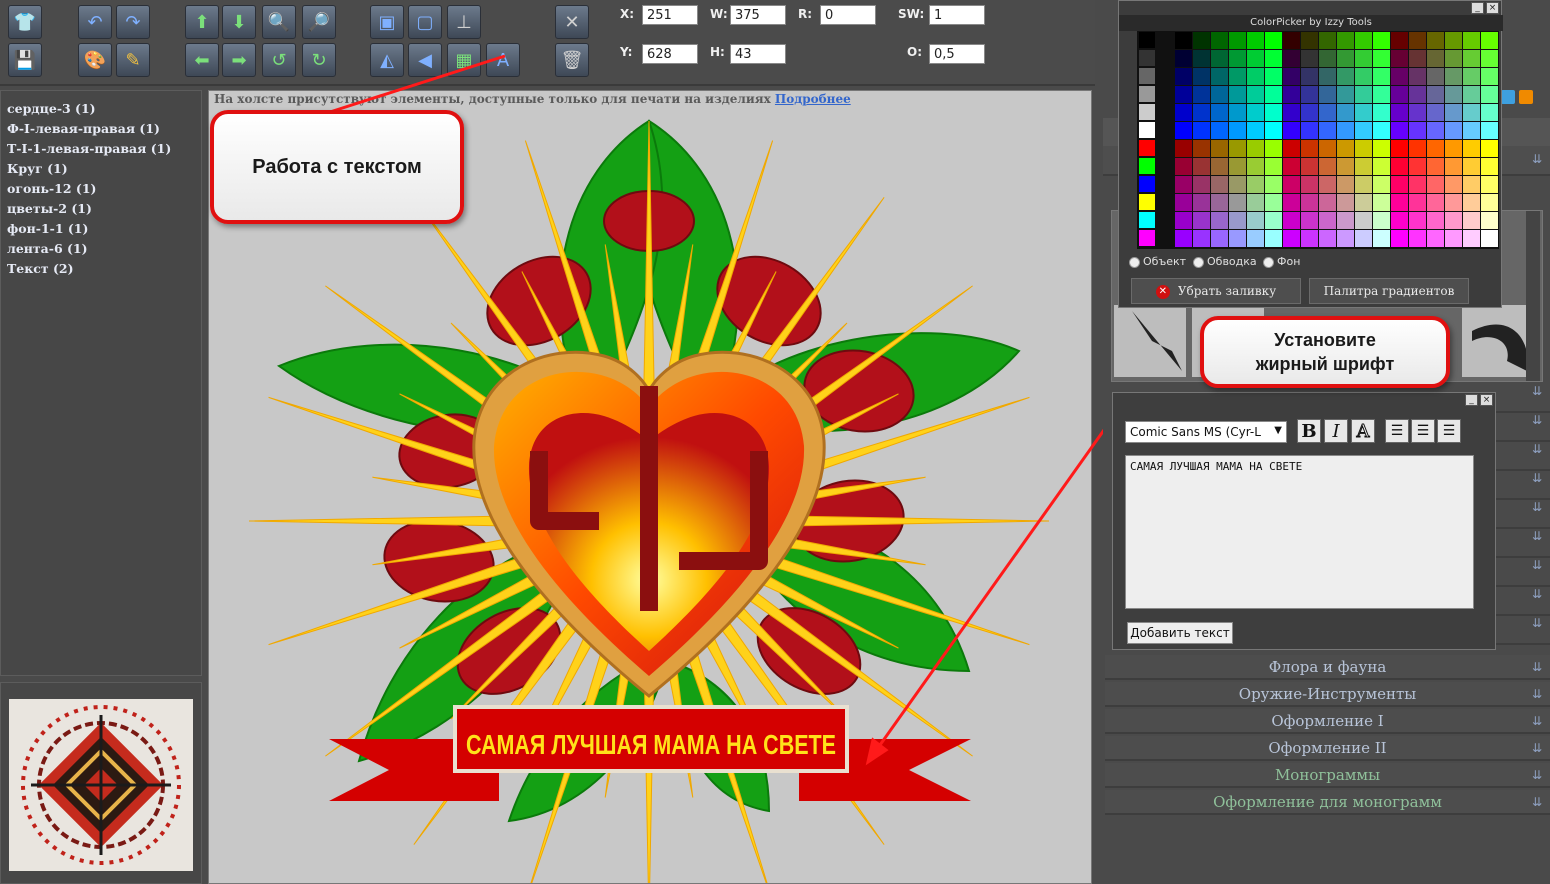 This screenshot has height=884, width=1550. What do you see at coordinates (1492, 8) in the screenshot?
I see `close-icon: ×` at bounding box center [1492, 8].